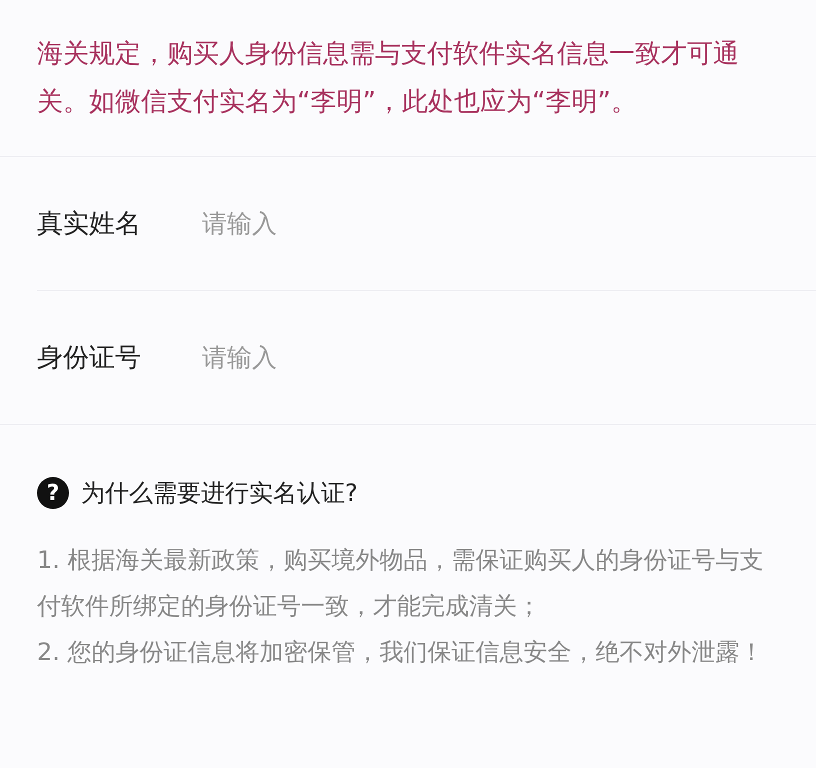 The height and width of the screenshot is (768, 816). What do you see at coordinates (53, 493) in the screenshot?
I see `help-icon: ?` at bounding box center [53, 493].